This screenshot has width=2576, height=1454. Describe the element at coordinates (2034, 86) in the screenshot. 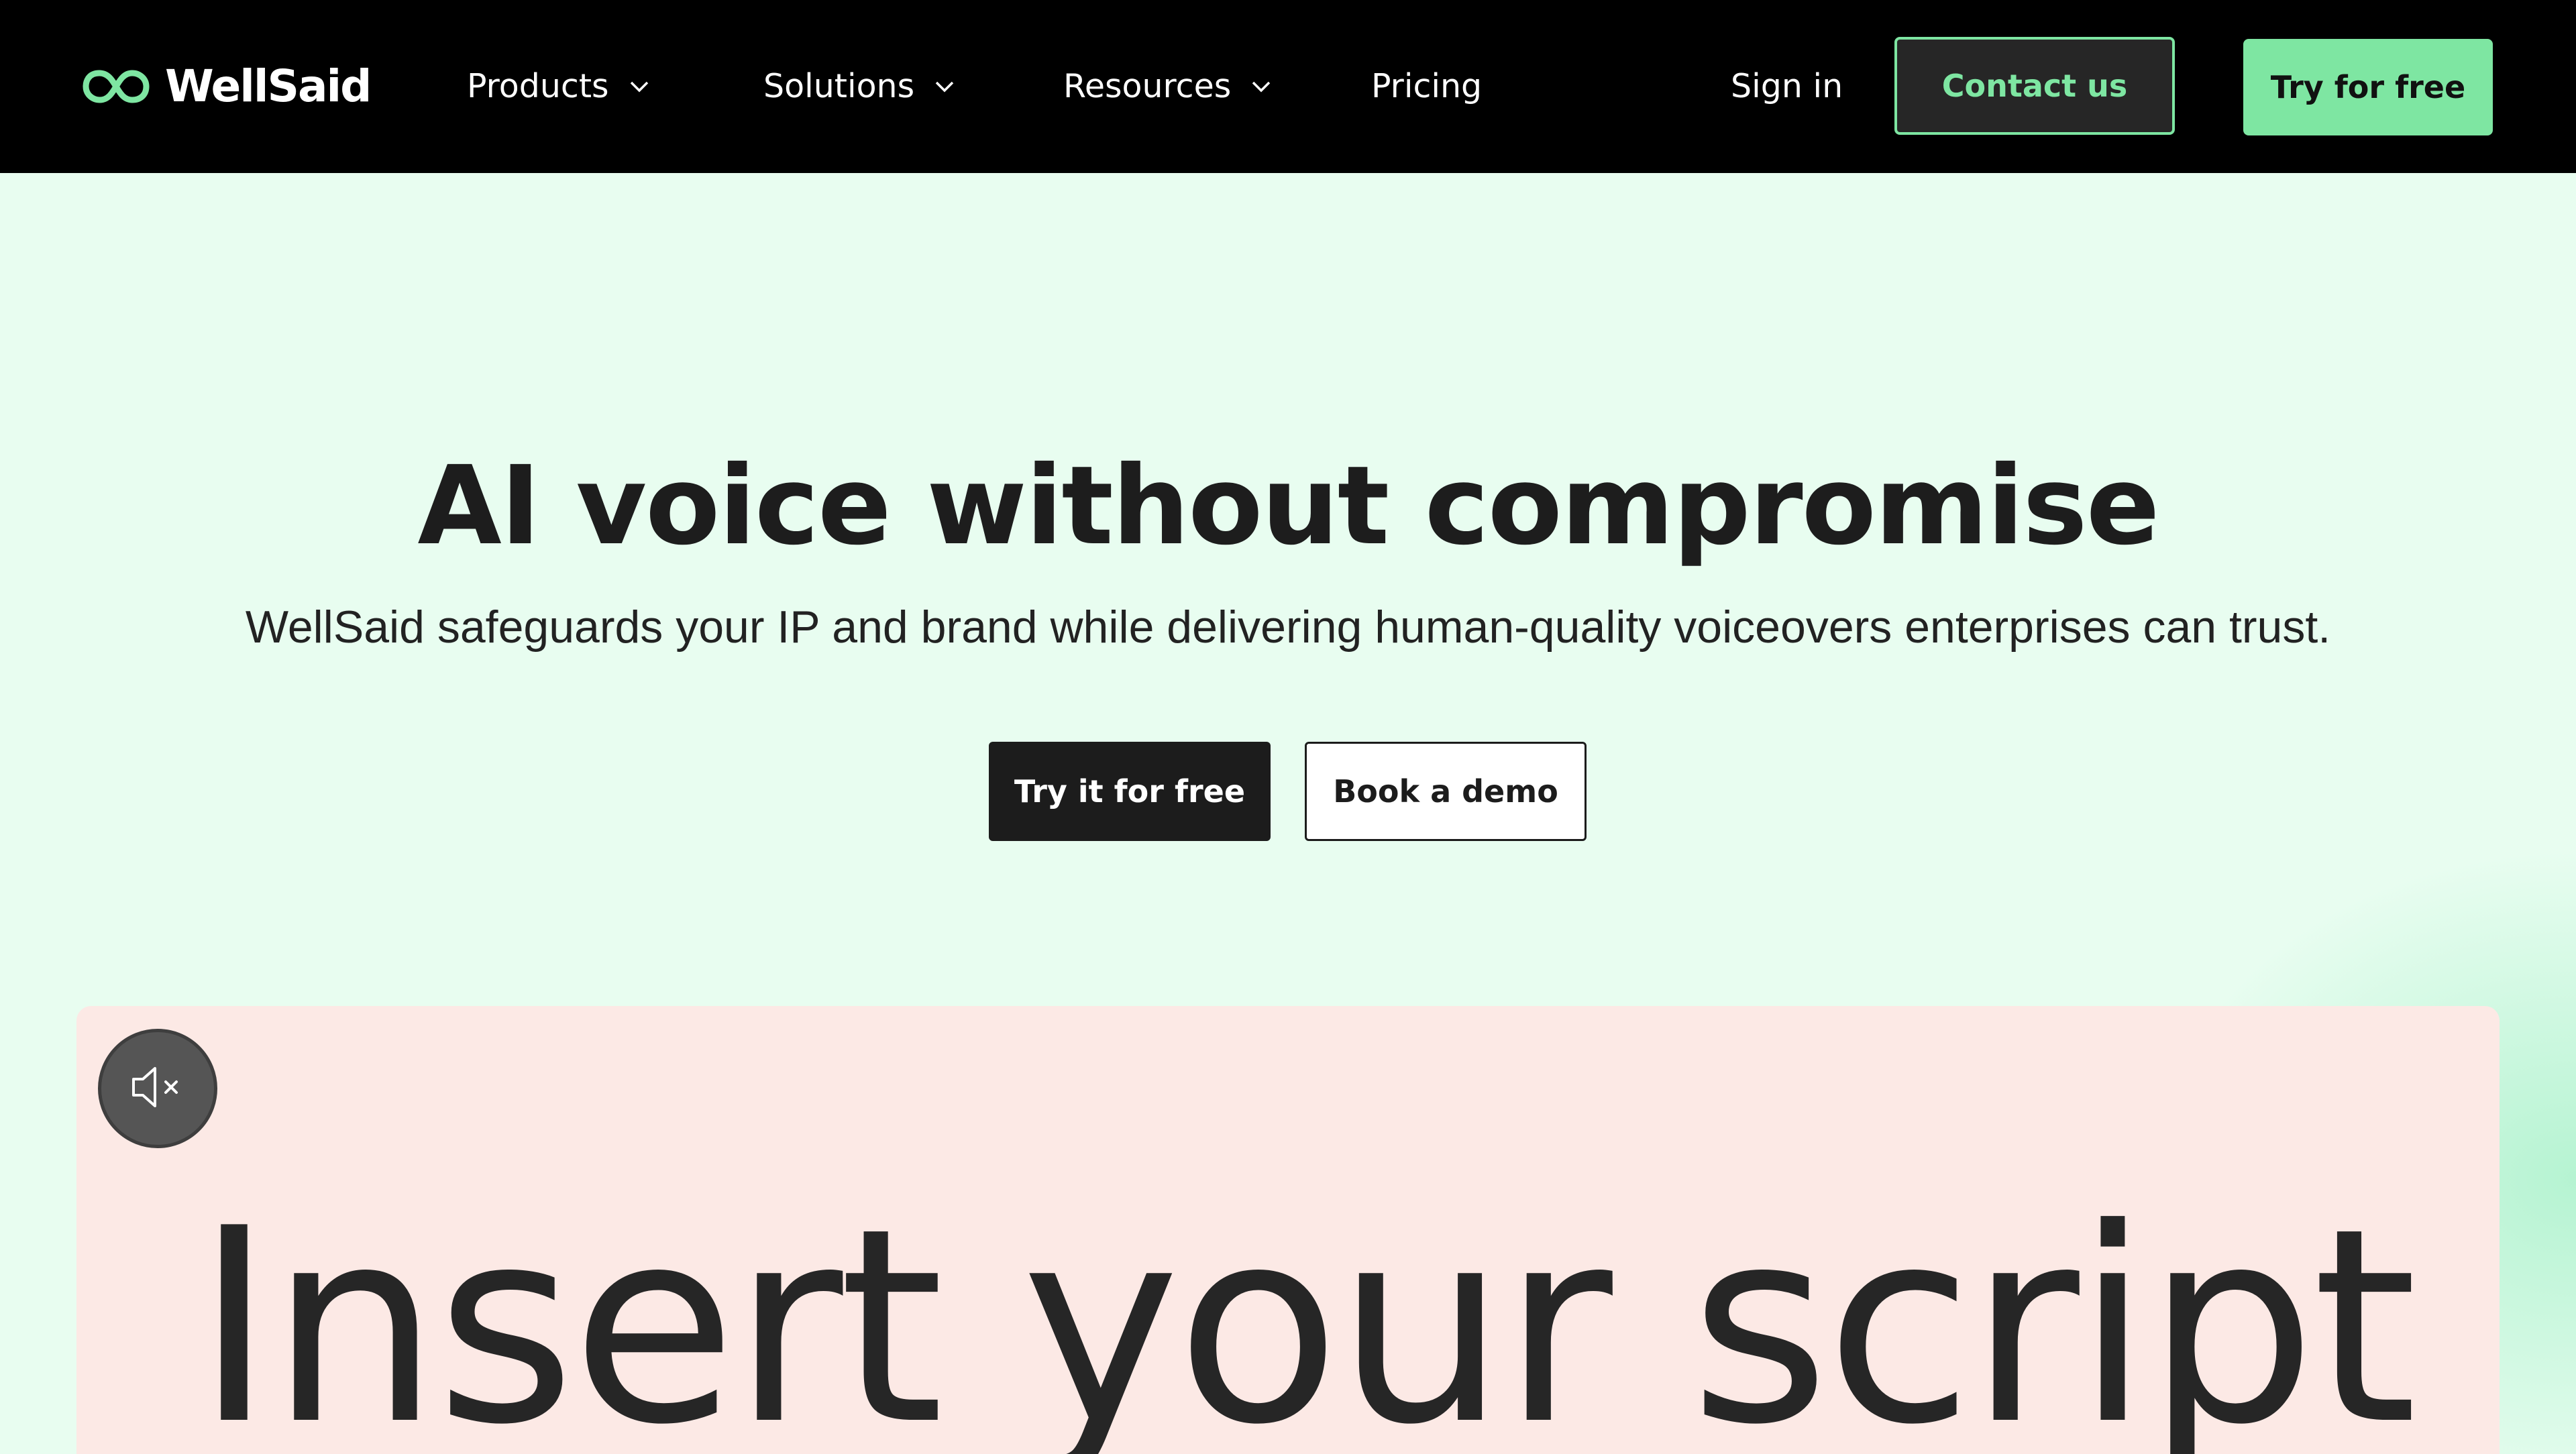

I see `contact-us-button: Contact us` at that location.